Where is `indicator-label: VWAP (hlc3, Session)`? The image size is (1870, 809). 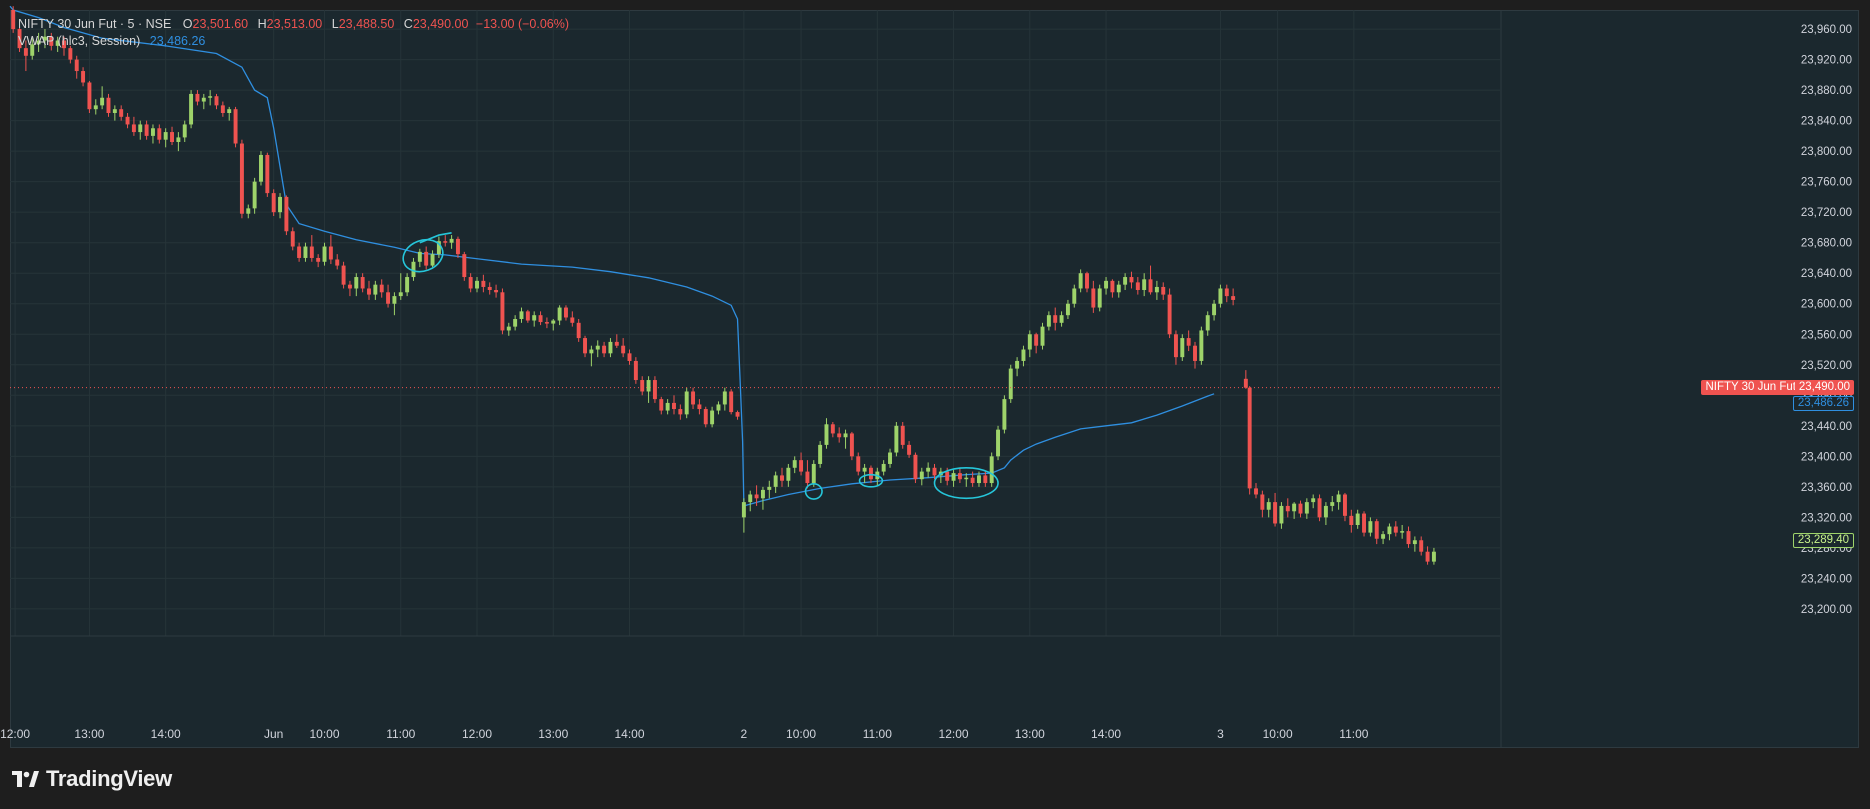 indicator-label: VWAP (hlc3, Session) is located at coordinates (79, 41).